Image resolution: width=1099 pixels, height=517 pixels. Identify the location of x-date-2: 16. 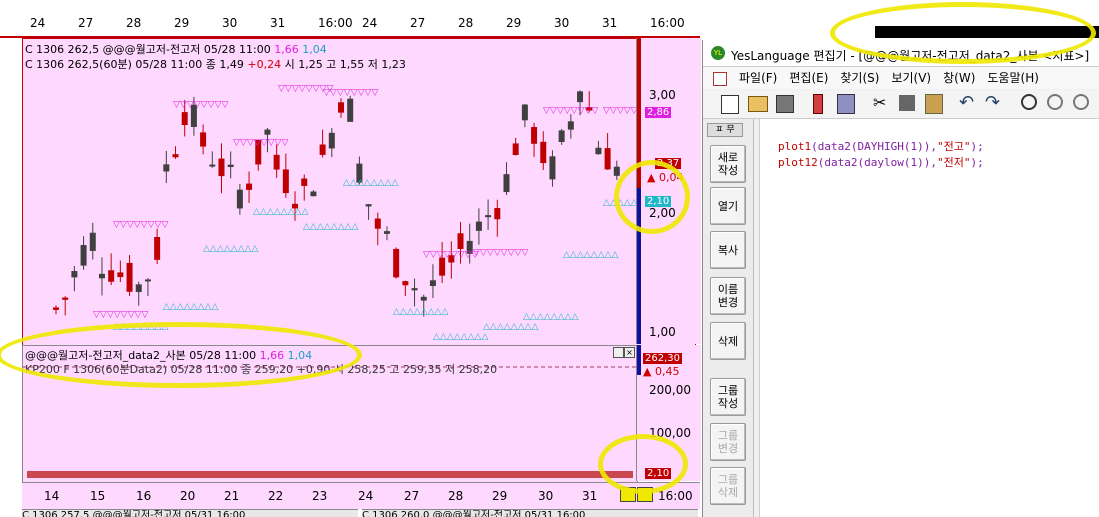
(144, 496).